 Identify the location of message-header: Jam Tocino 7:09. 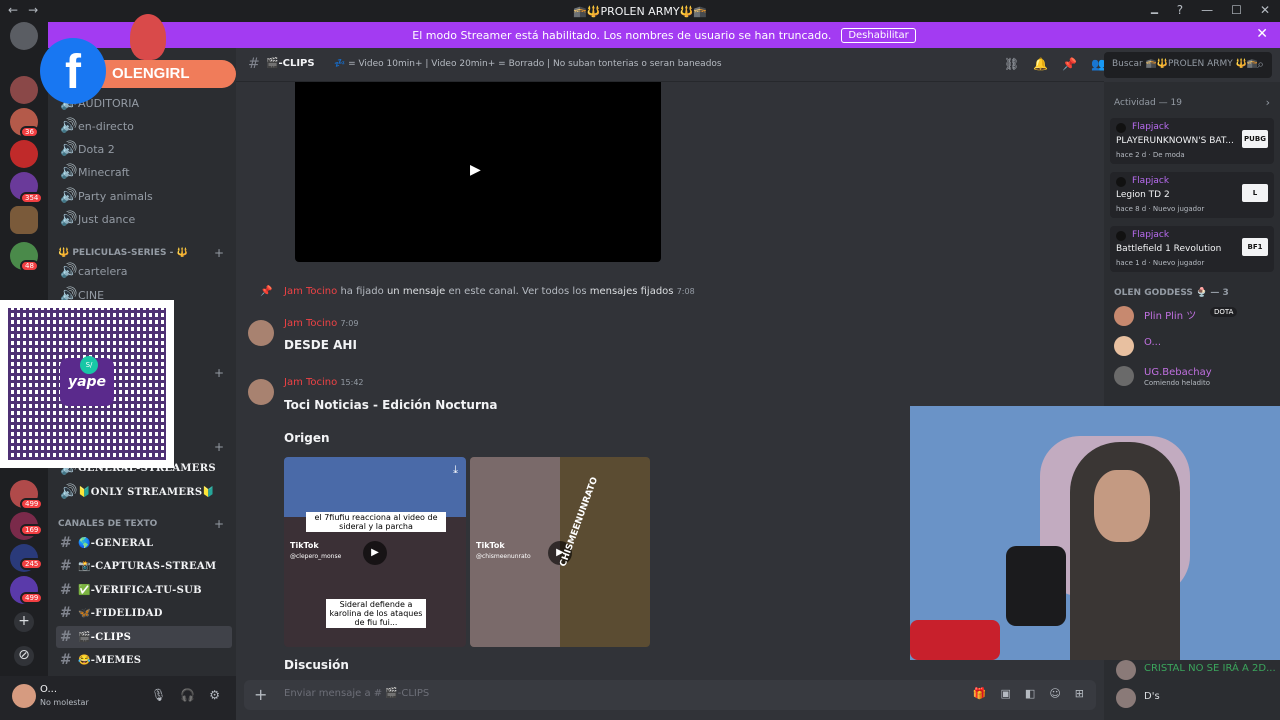
(321, 323).